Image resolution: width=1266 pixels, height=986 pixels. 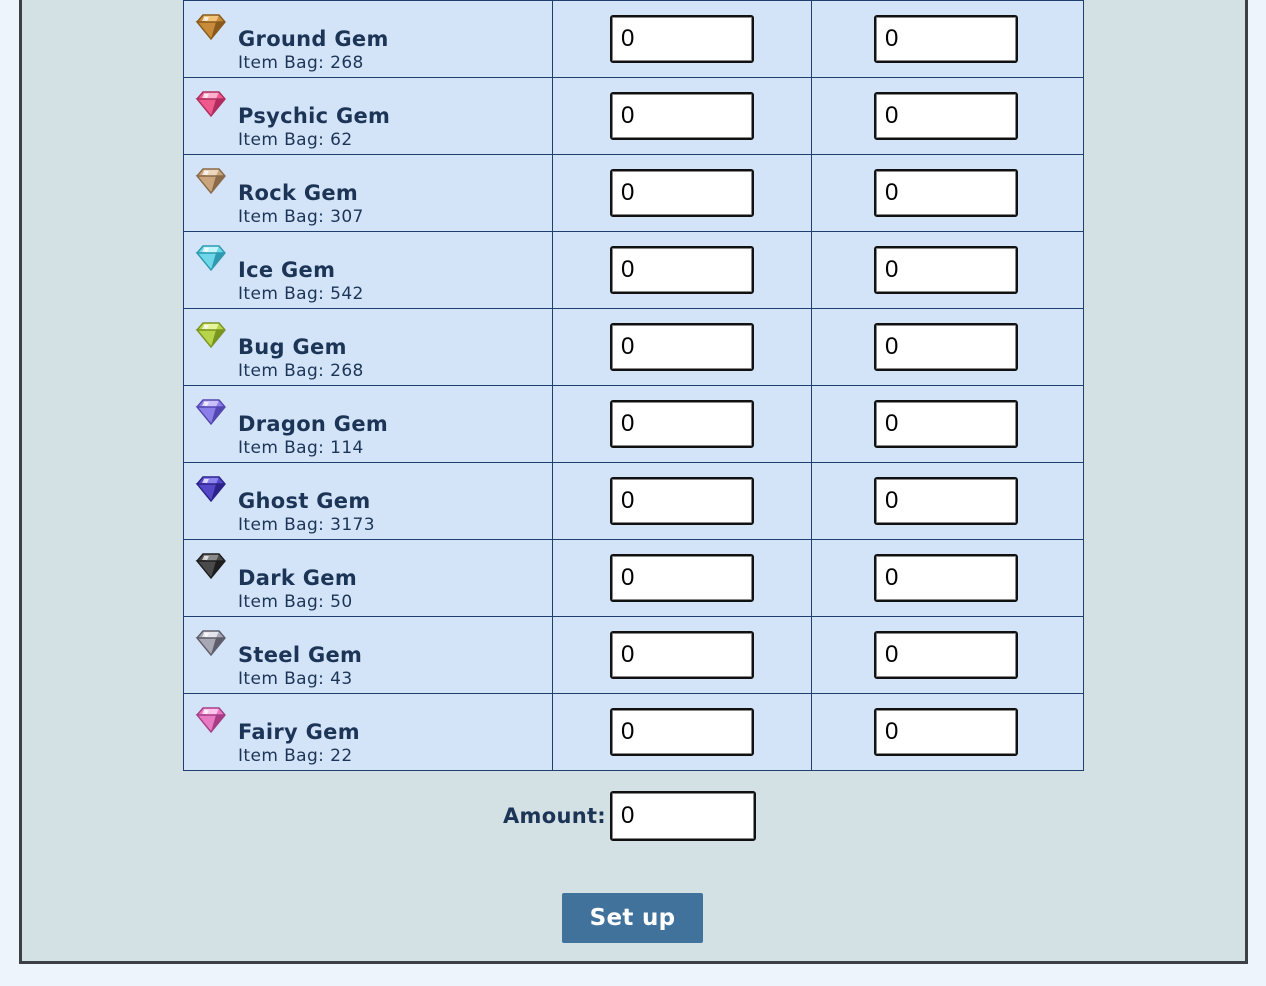 I want to click on fairy-gem-icon, so click(x=210, y=720).